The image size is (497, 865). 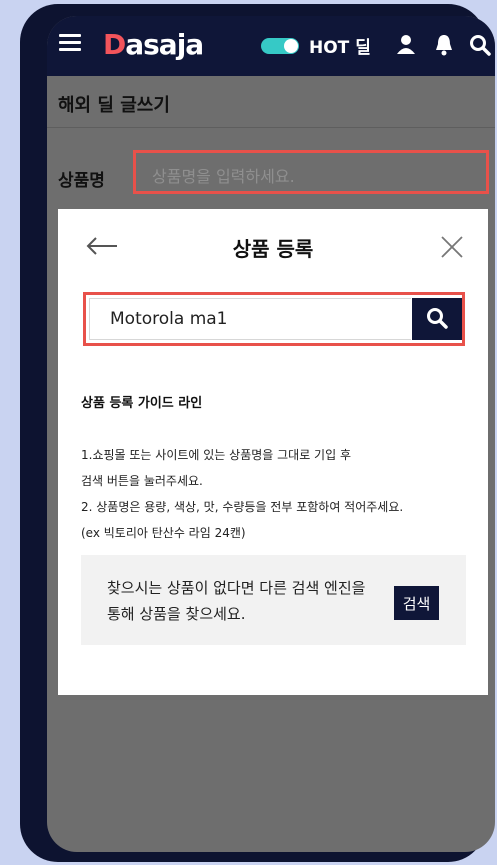 What do you see at coordinates (242, 507) in the screenshot?
I see `guide-line: 2. 상품명은 용량, 색상, 맛, 수량등을 전부 포함하여 적어주세요.` at bounding box center [242, 507].